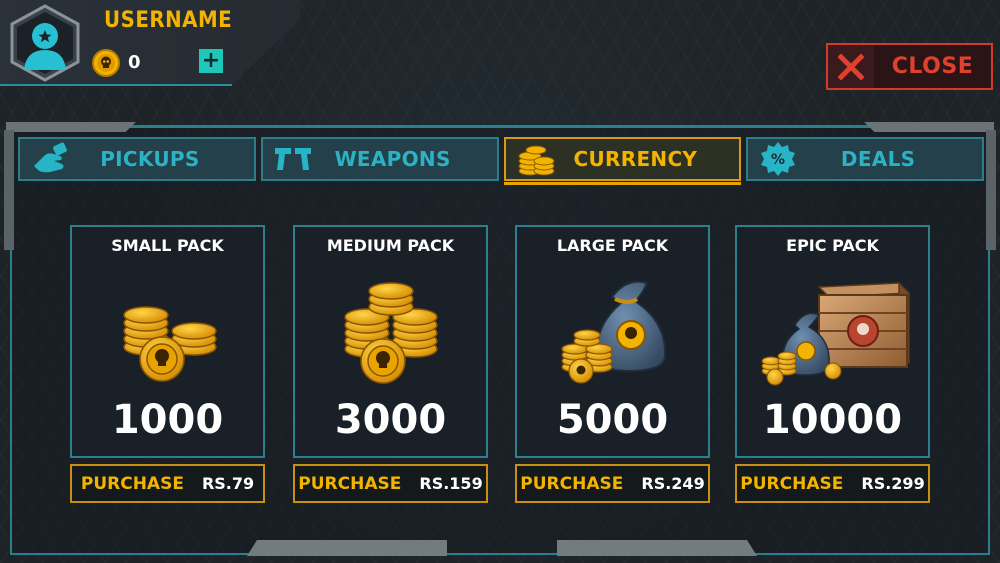 Image resolution: width=1000 pixels, height=563 pixels. I want to click on avatar-icon, so click(45, 43).